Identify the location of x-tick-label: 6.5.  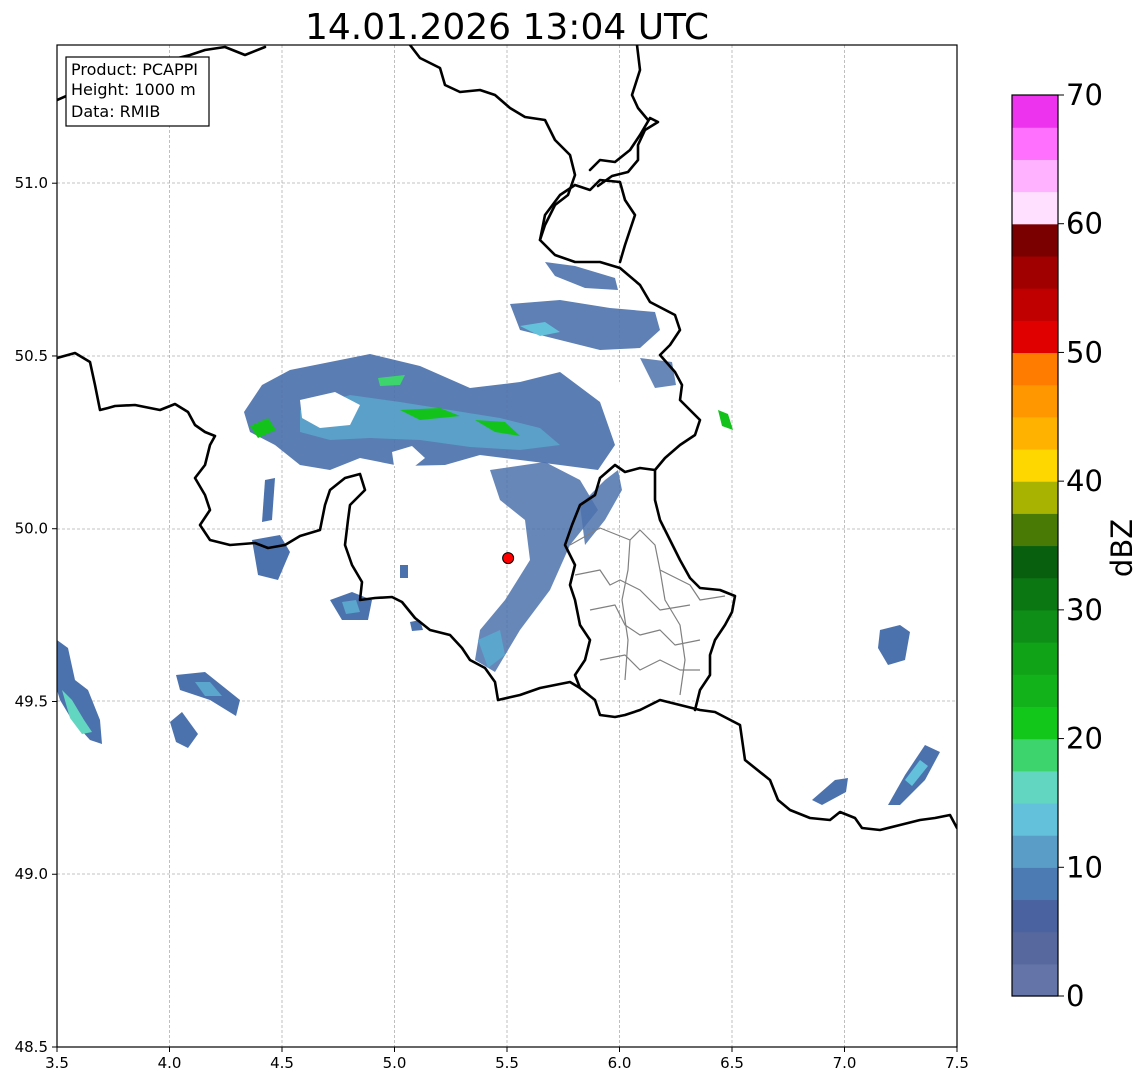
(732, 1063).